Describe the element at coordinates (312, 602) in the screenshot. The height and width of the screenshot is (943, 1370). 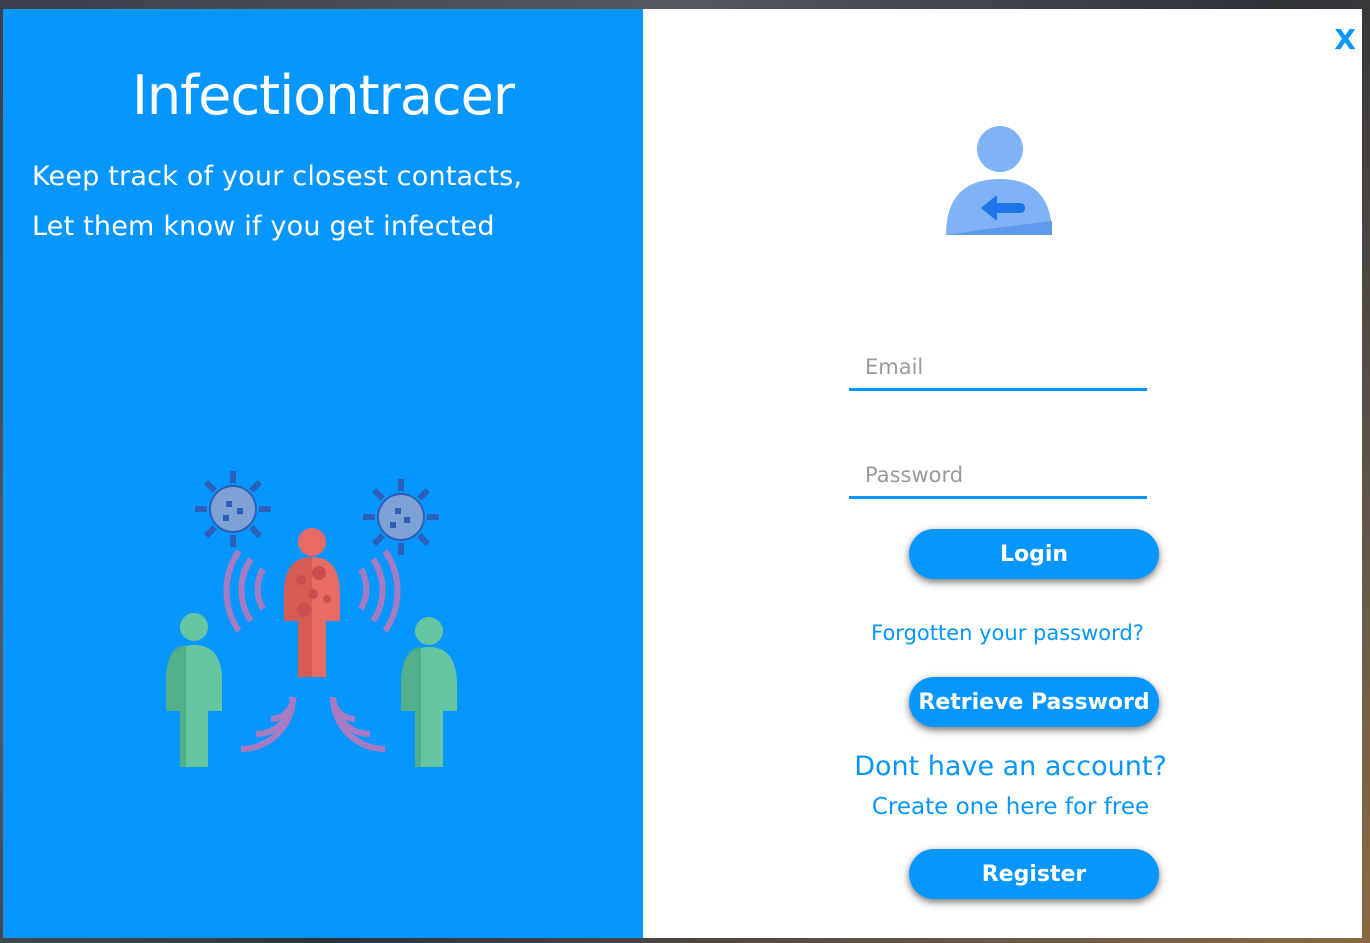
I see `infected-person-icon` at that location.